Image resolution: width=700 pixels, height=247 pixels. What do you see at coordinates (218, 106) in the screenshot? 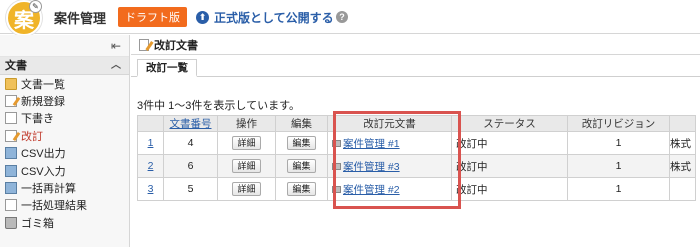
I see `result-summary: 3件中 1～3件を表示しています。` at bounding box center [218, 106].